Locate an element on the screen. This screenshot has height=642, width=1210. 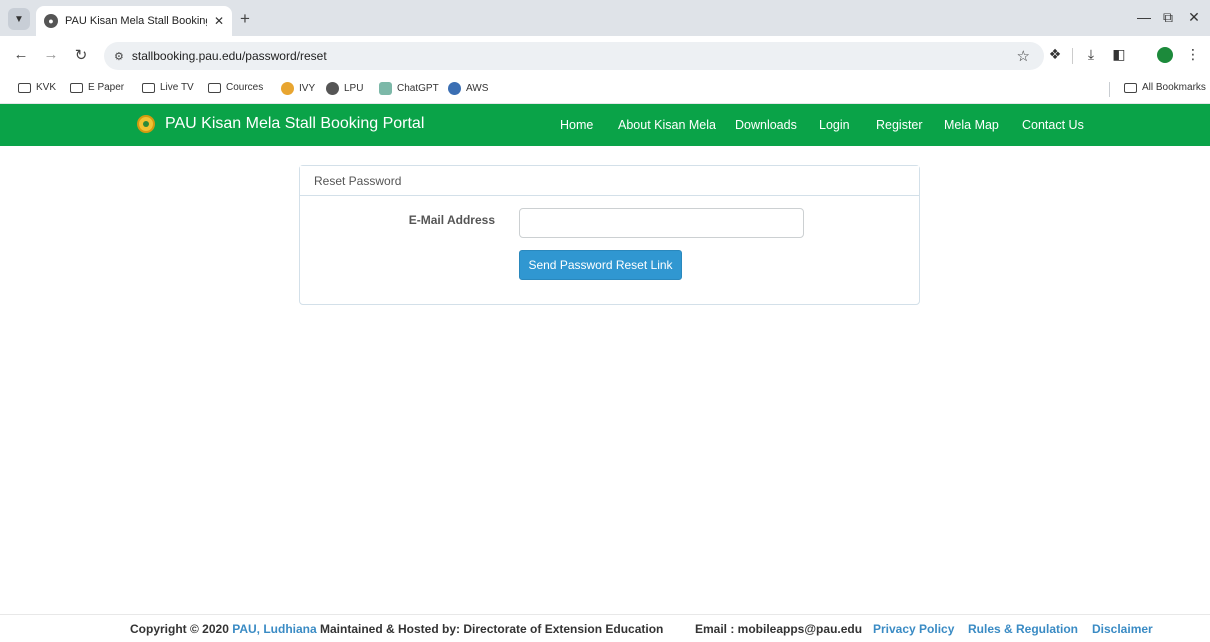
browser-tab-active: ● PAU Kisan Mela Stall Booking Port ✕ is located at coordinates (134, 21).